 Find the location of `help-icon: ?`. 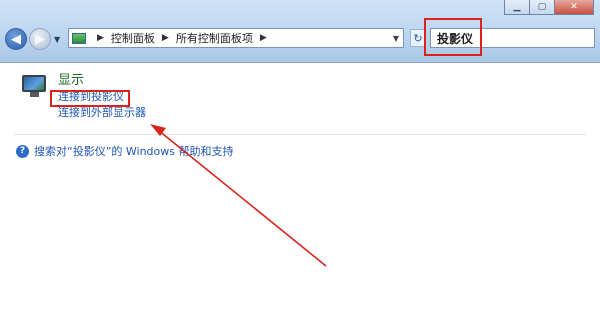

help-icon: ? is located at coordinates (22, 151).